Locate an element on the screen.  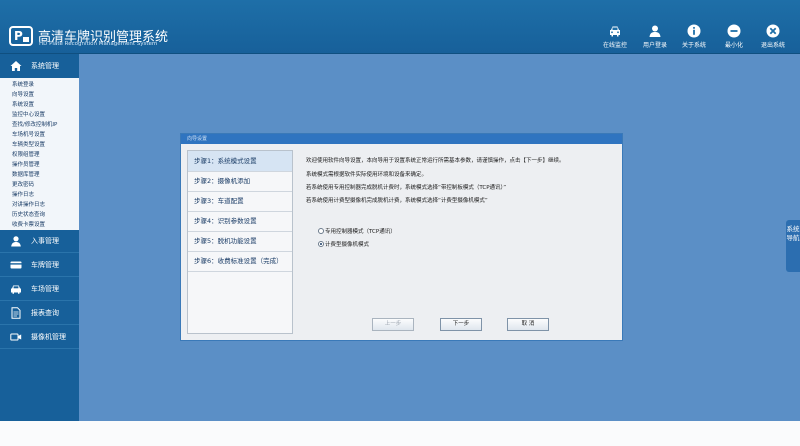
option-controller-mode: 专用控制器模式（TCP通讯） is located at coordinates (357, 231).